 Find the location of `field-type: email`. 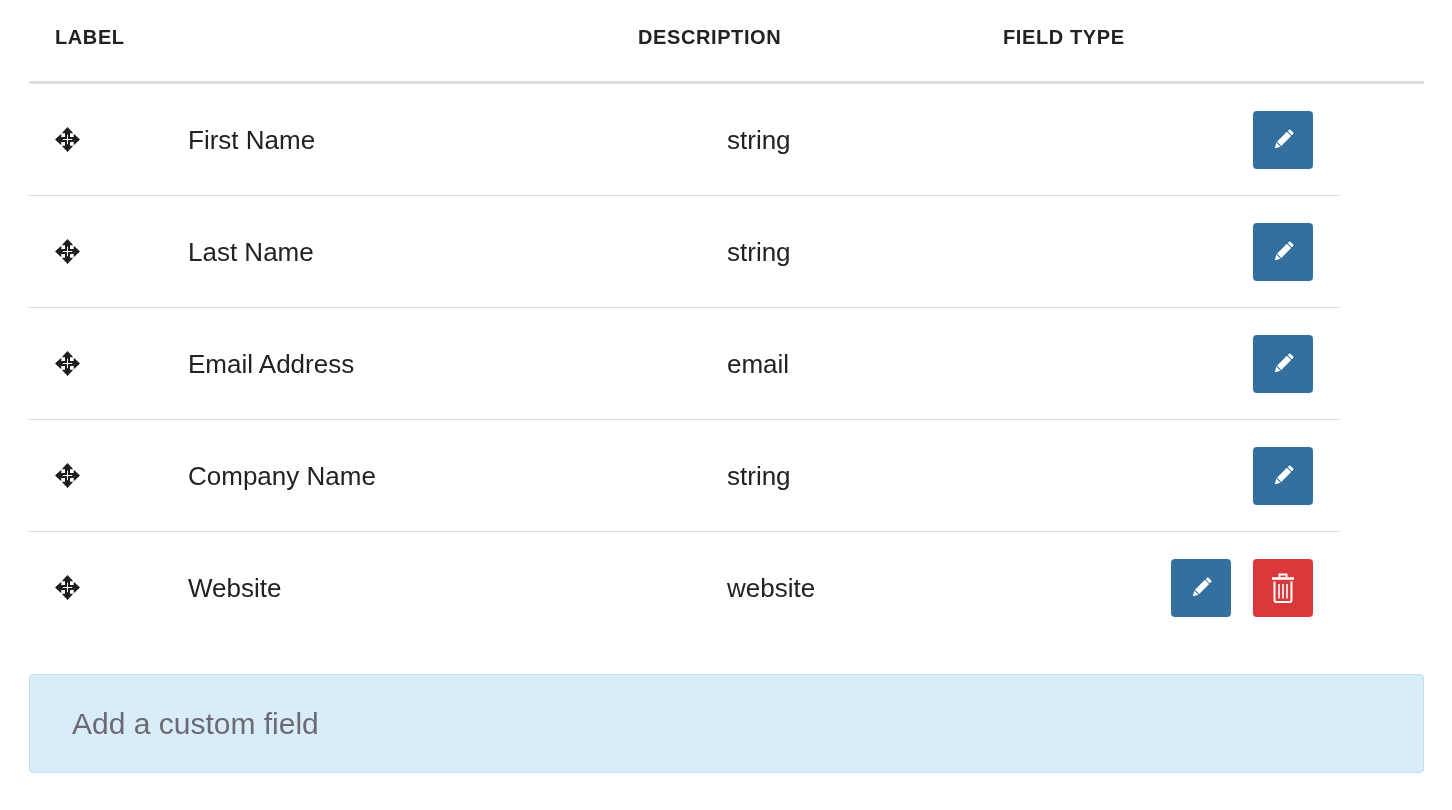

field-type: email is located at coordinates (759, 363).